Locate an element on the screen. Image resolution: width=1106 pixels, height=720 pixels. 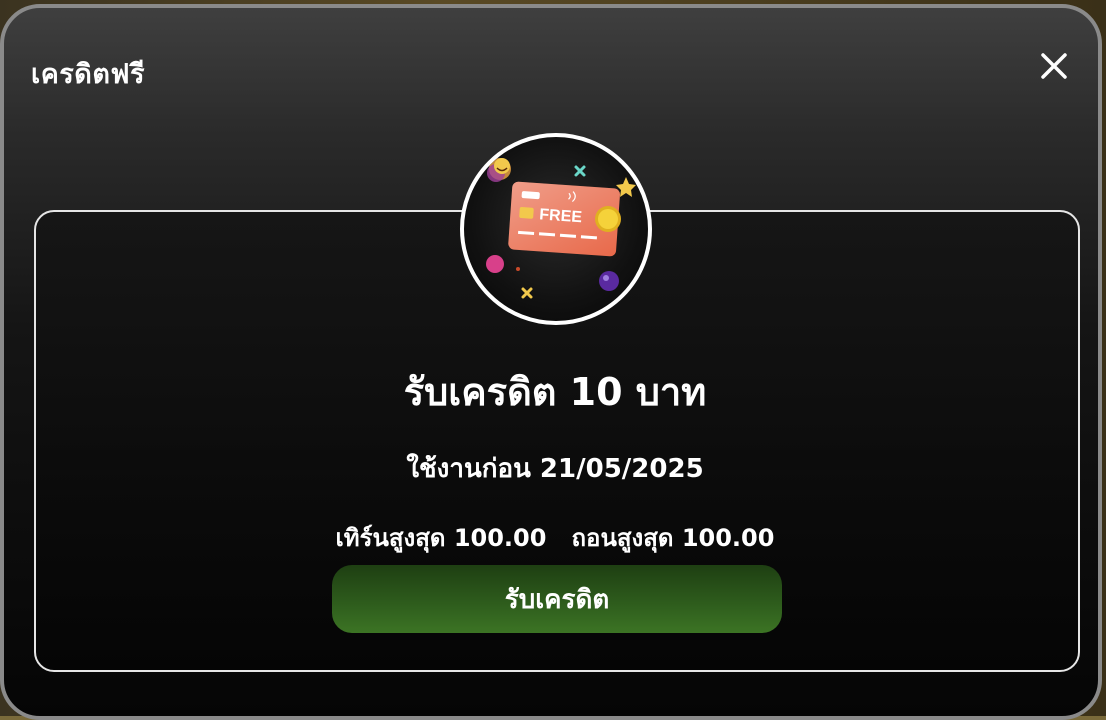
ball-icon is located at coordinates (495, 264).